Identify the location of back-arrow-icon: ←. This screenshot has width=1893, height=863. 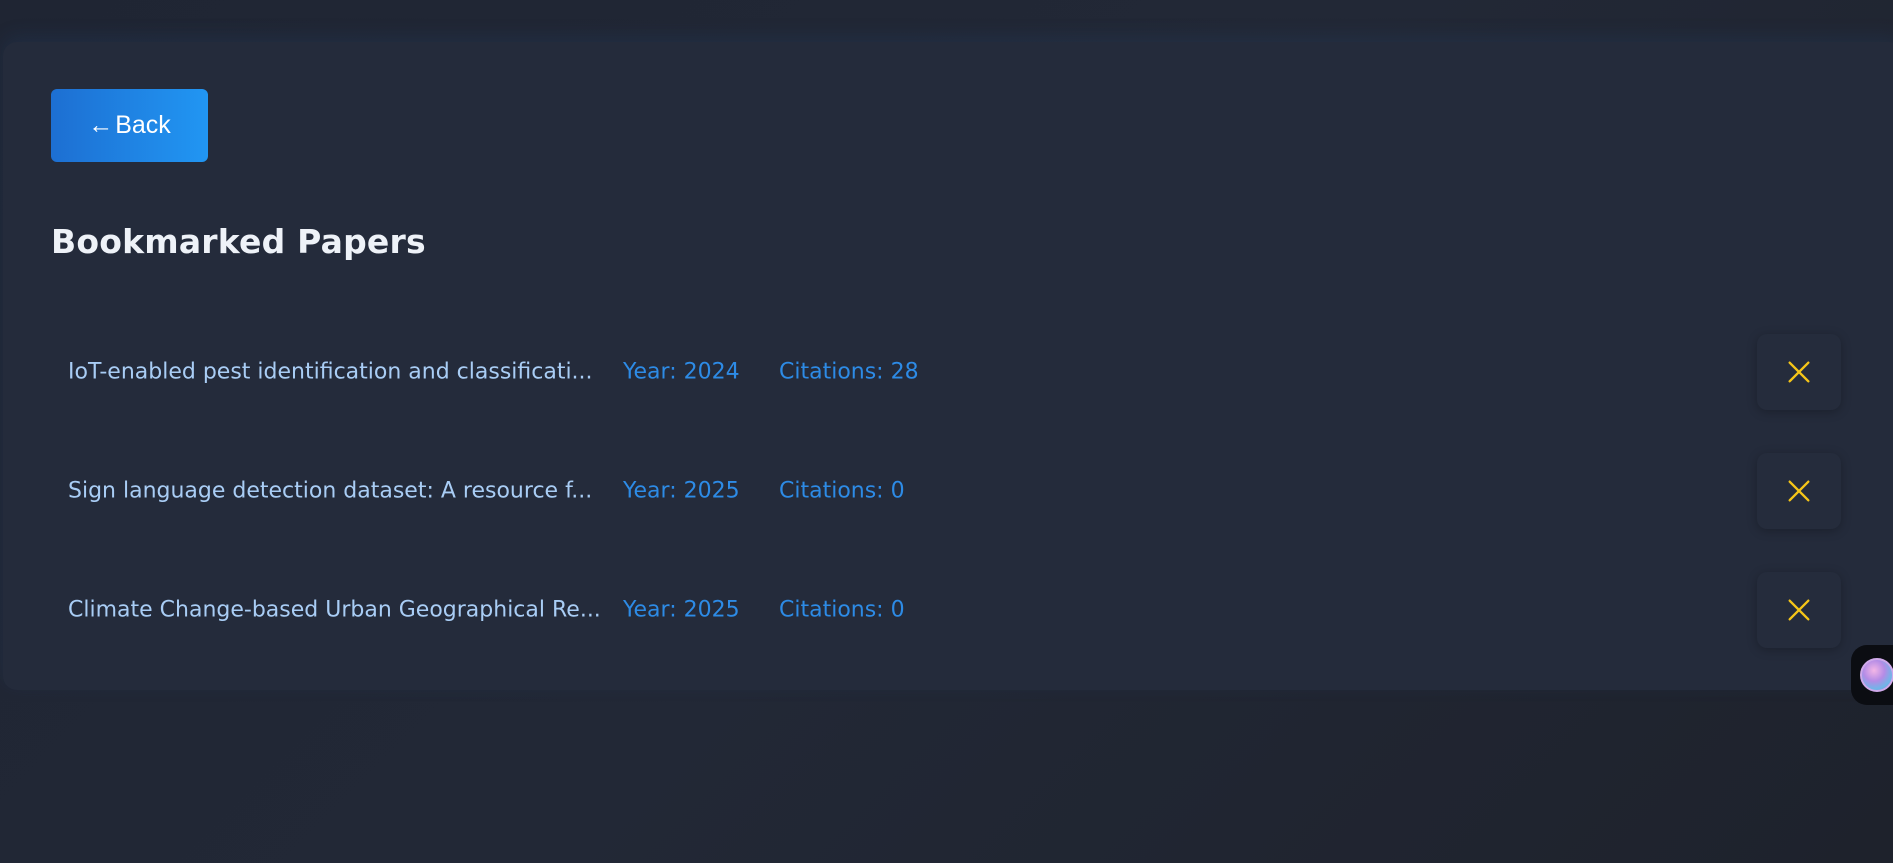
(101, 125).